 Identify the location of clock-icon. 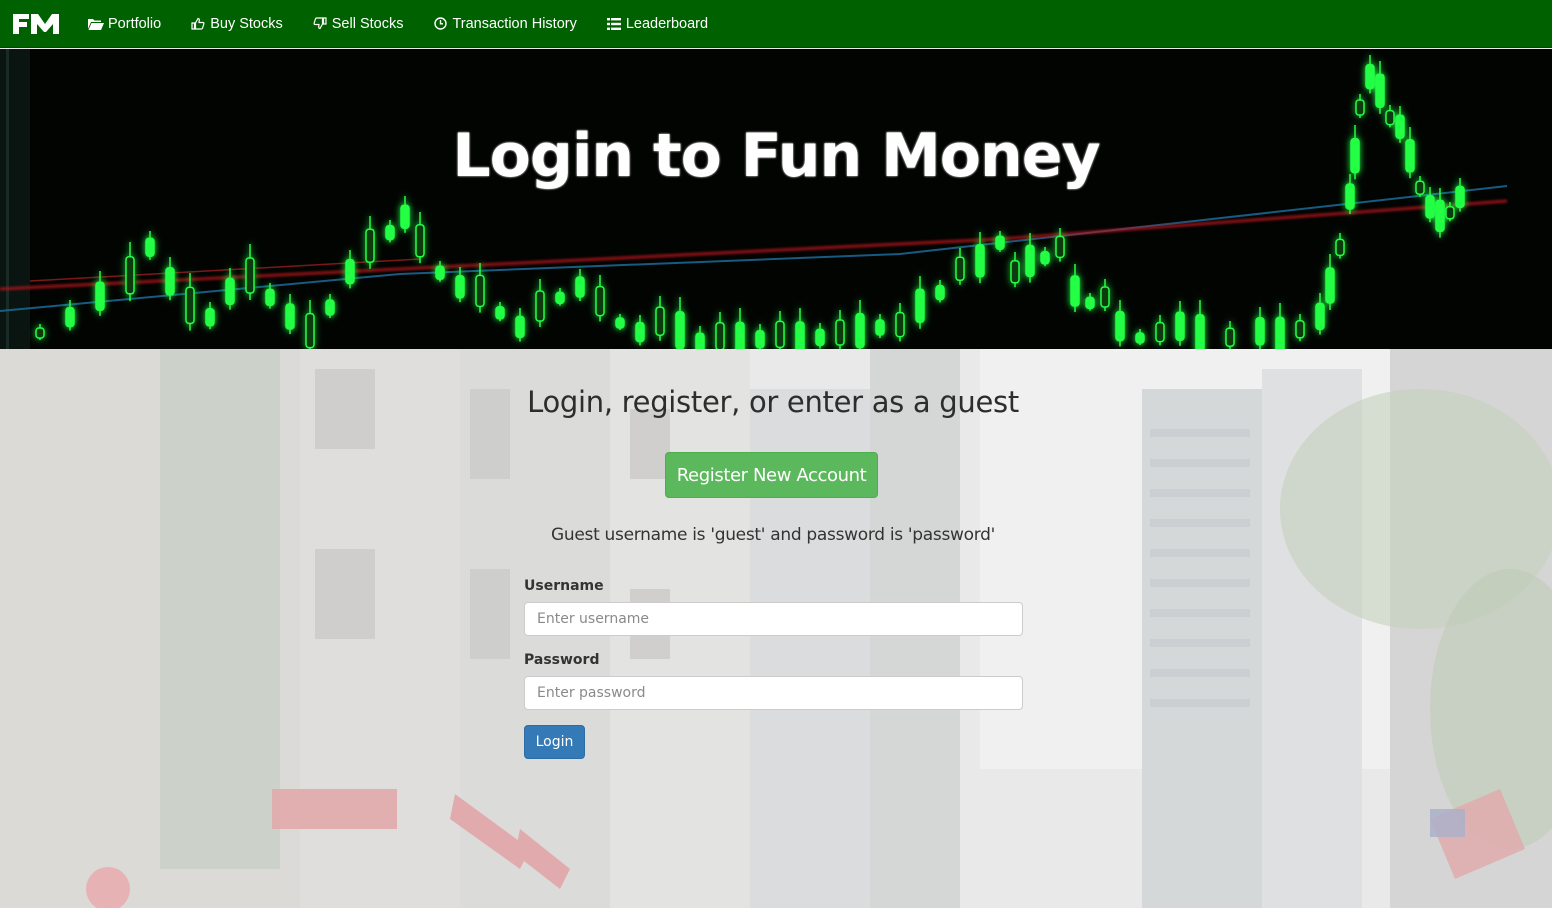
(440, 24).